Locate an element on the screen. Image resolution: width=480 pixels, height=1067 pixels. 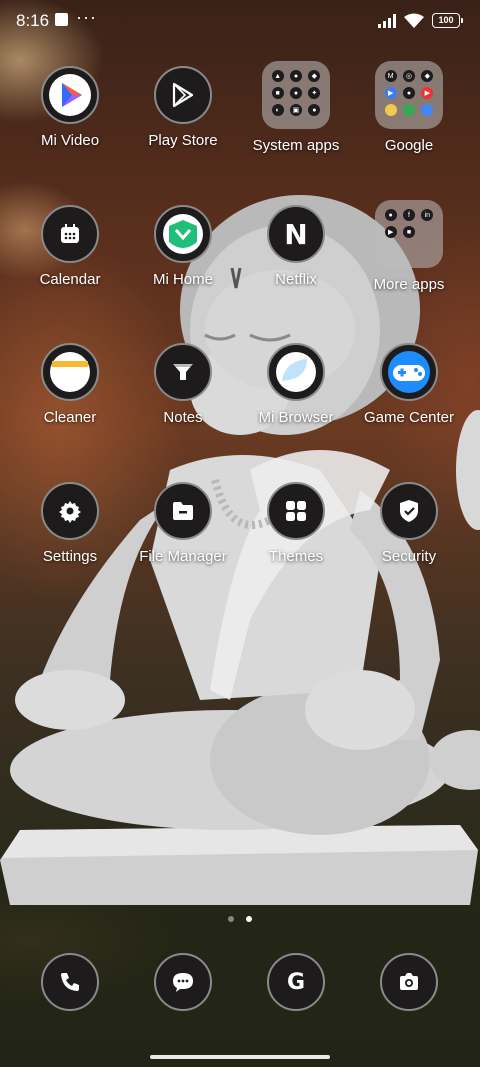
dock-phone is located at coordinates (70, 982).